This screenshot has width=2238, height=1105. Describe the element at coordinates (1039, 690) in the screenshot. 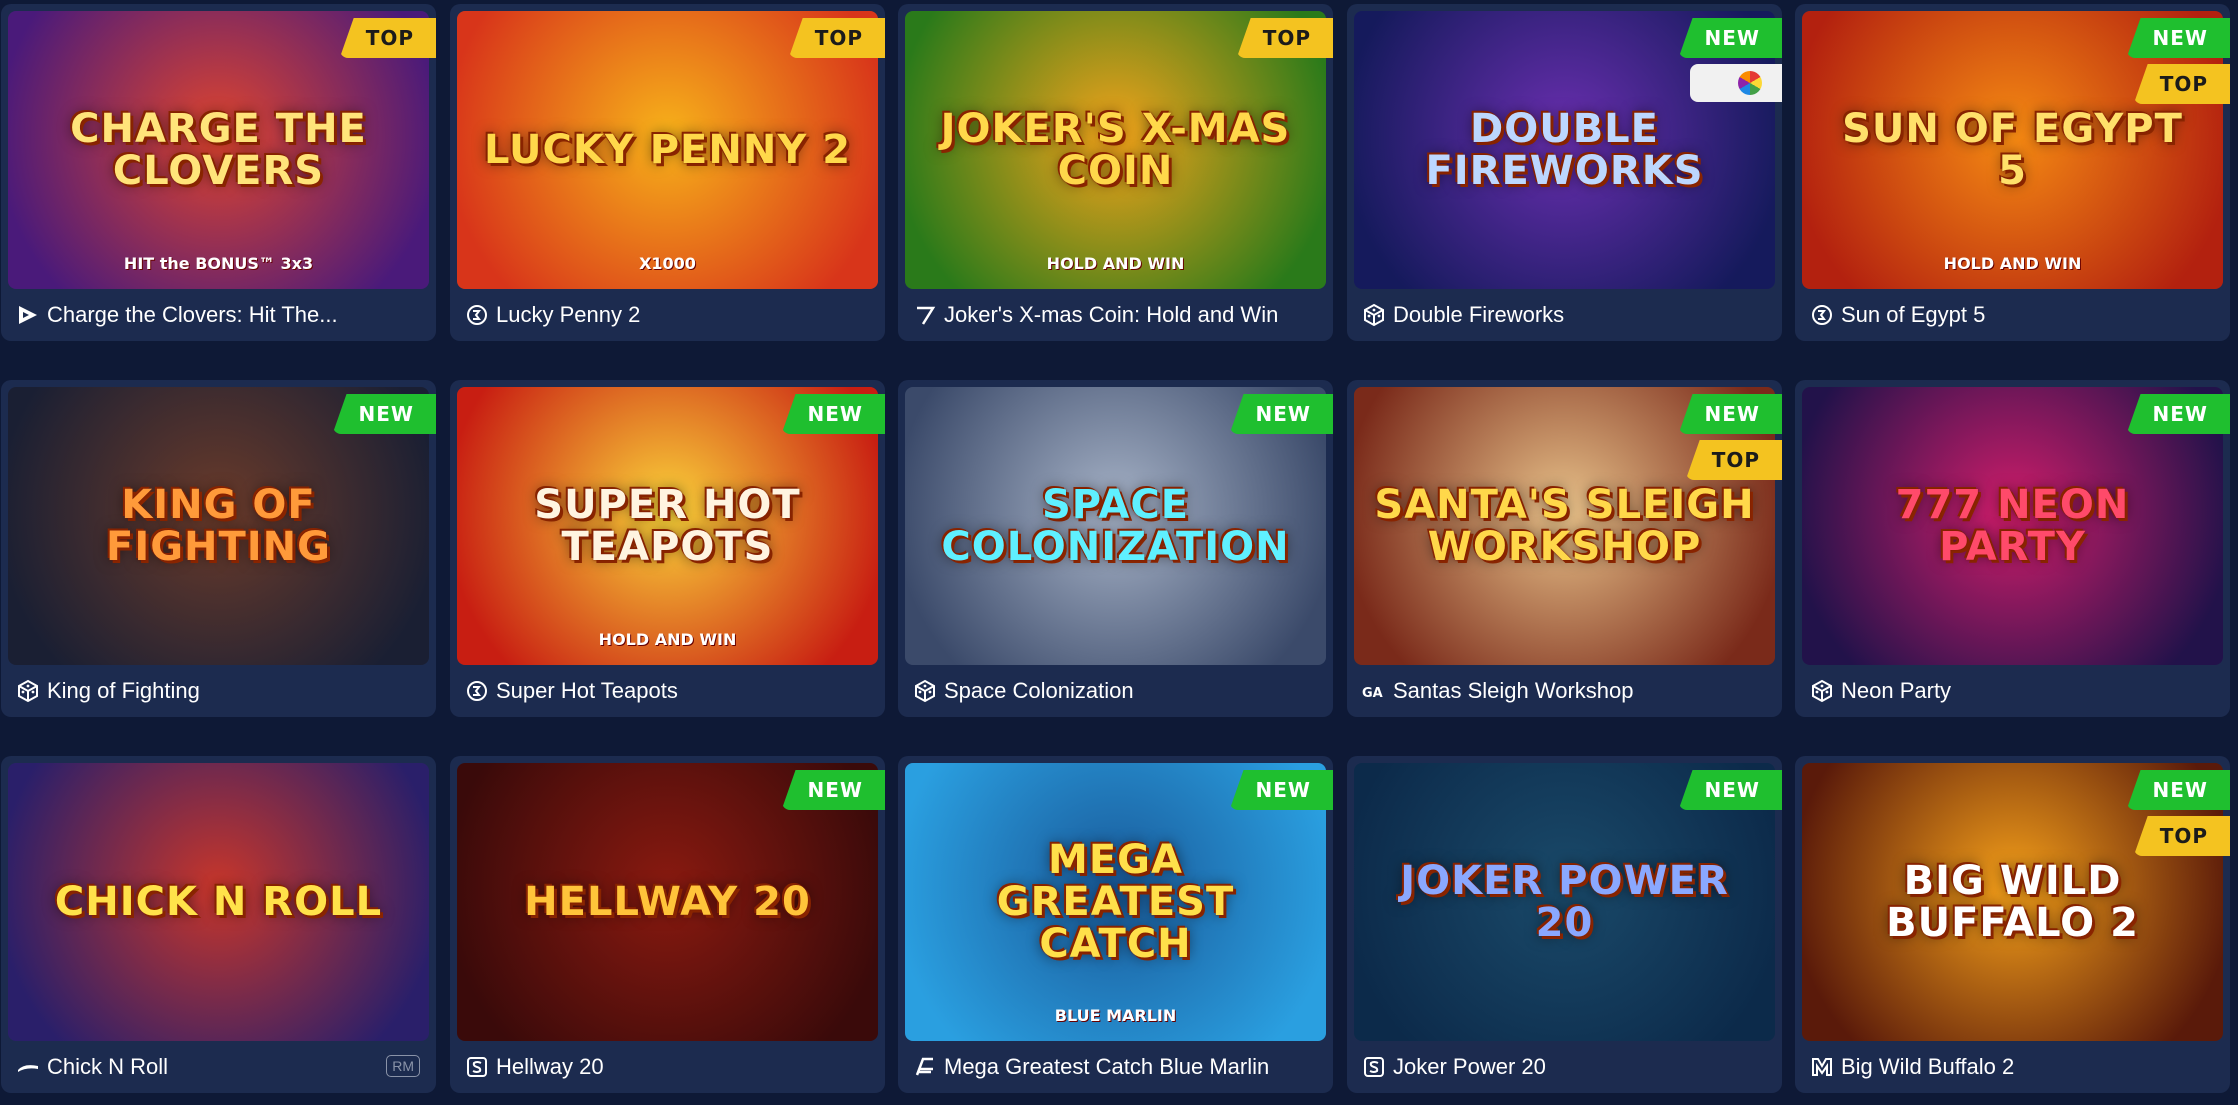

I see `game-name: Space Colonization` at that location.